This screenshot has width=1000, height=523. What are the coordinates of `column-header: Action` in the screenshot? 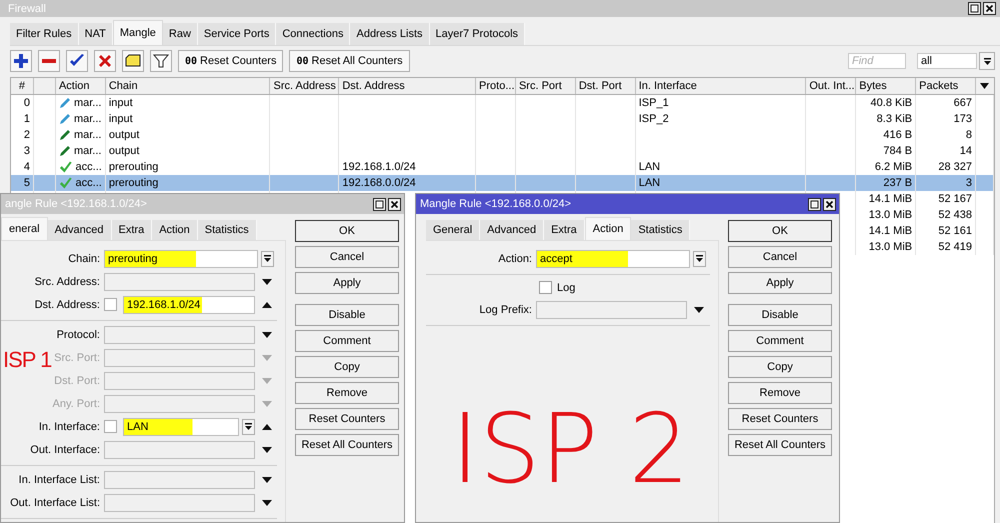 It's located at (81, 86).